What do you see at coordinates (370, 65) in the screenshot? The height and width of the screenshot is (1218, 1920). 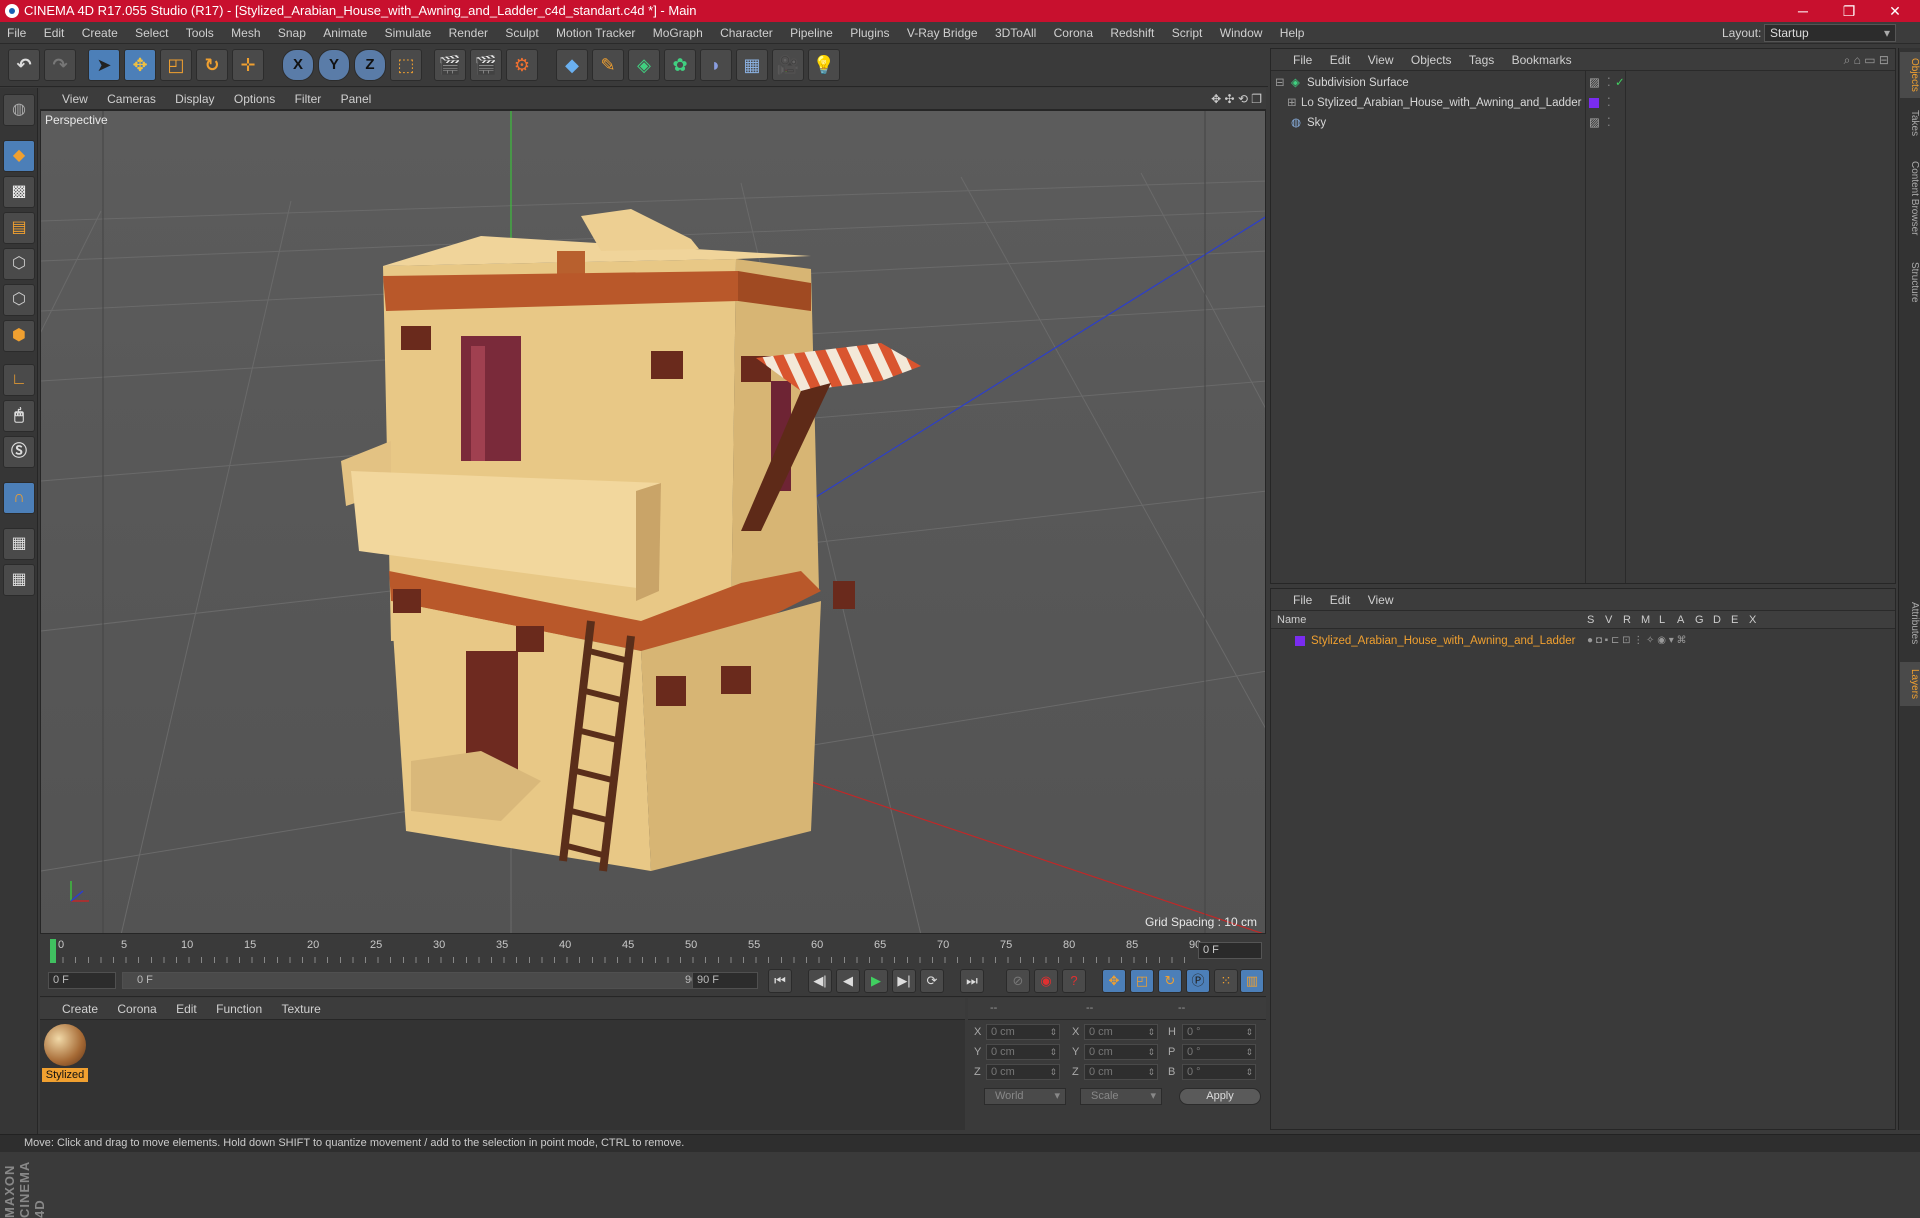 I see `z-axis-lock-icon: Z` at bounding box center [370, 65].